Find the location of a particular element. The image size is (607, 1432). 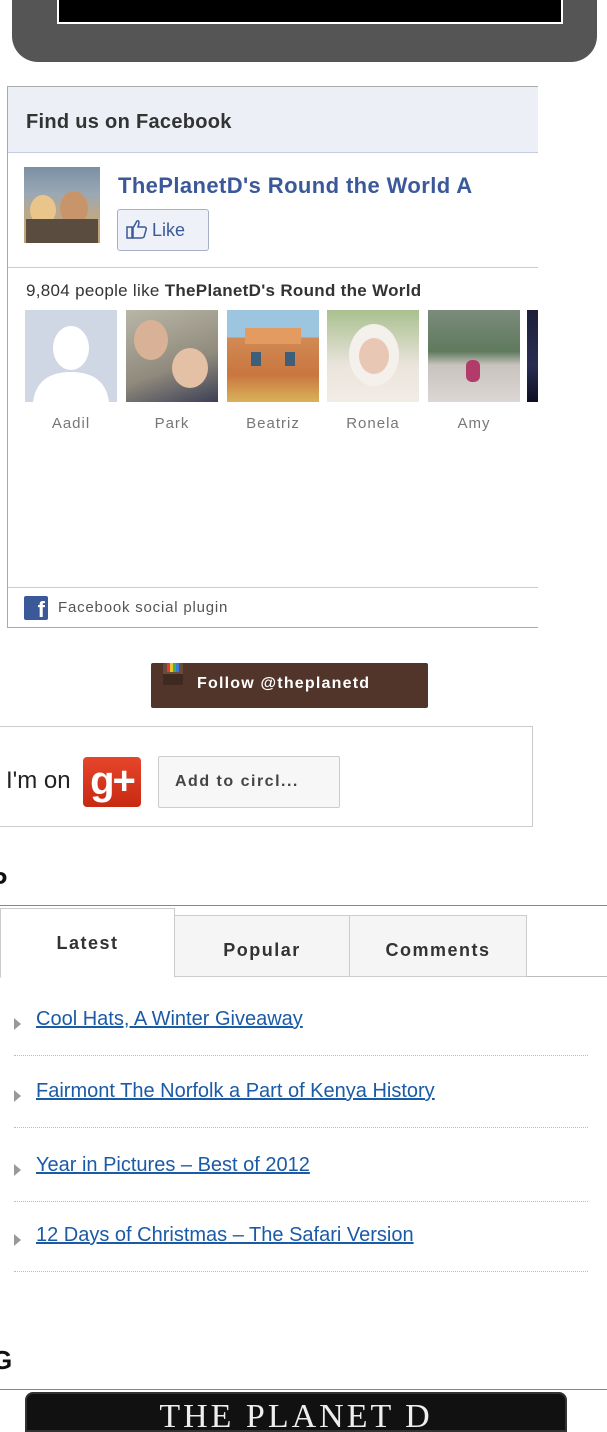

post-list-item: Year in Pictures – Best of 2012 is located at coordinates (301, 1172).